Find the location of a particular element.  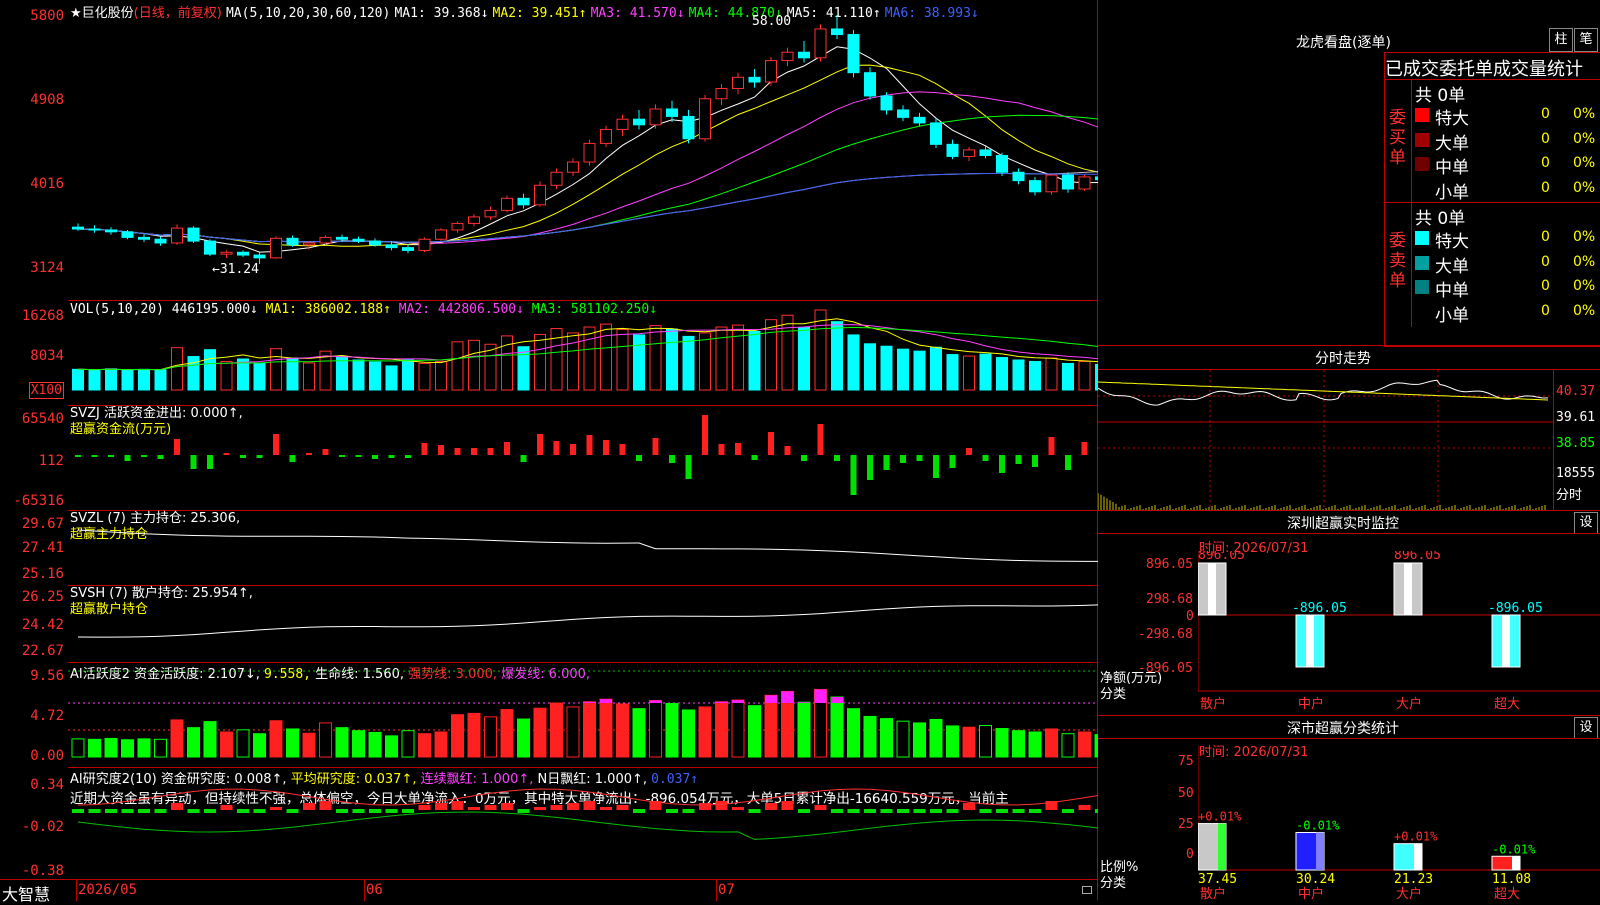

dragon-row-name: 中单 is located at coordinates (1452, 291).